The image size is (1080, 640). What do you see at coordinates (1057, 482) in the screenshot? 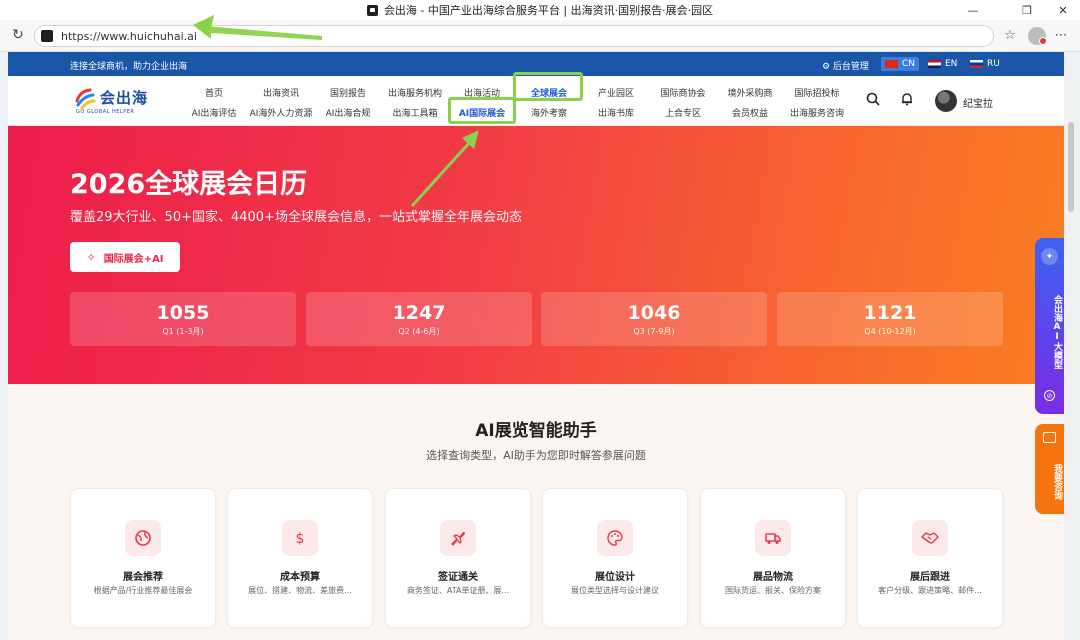
I see `consult-tab-label: 我要咨询` at bounding box center [1057, 482].